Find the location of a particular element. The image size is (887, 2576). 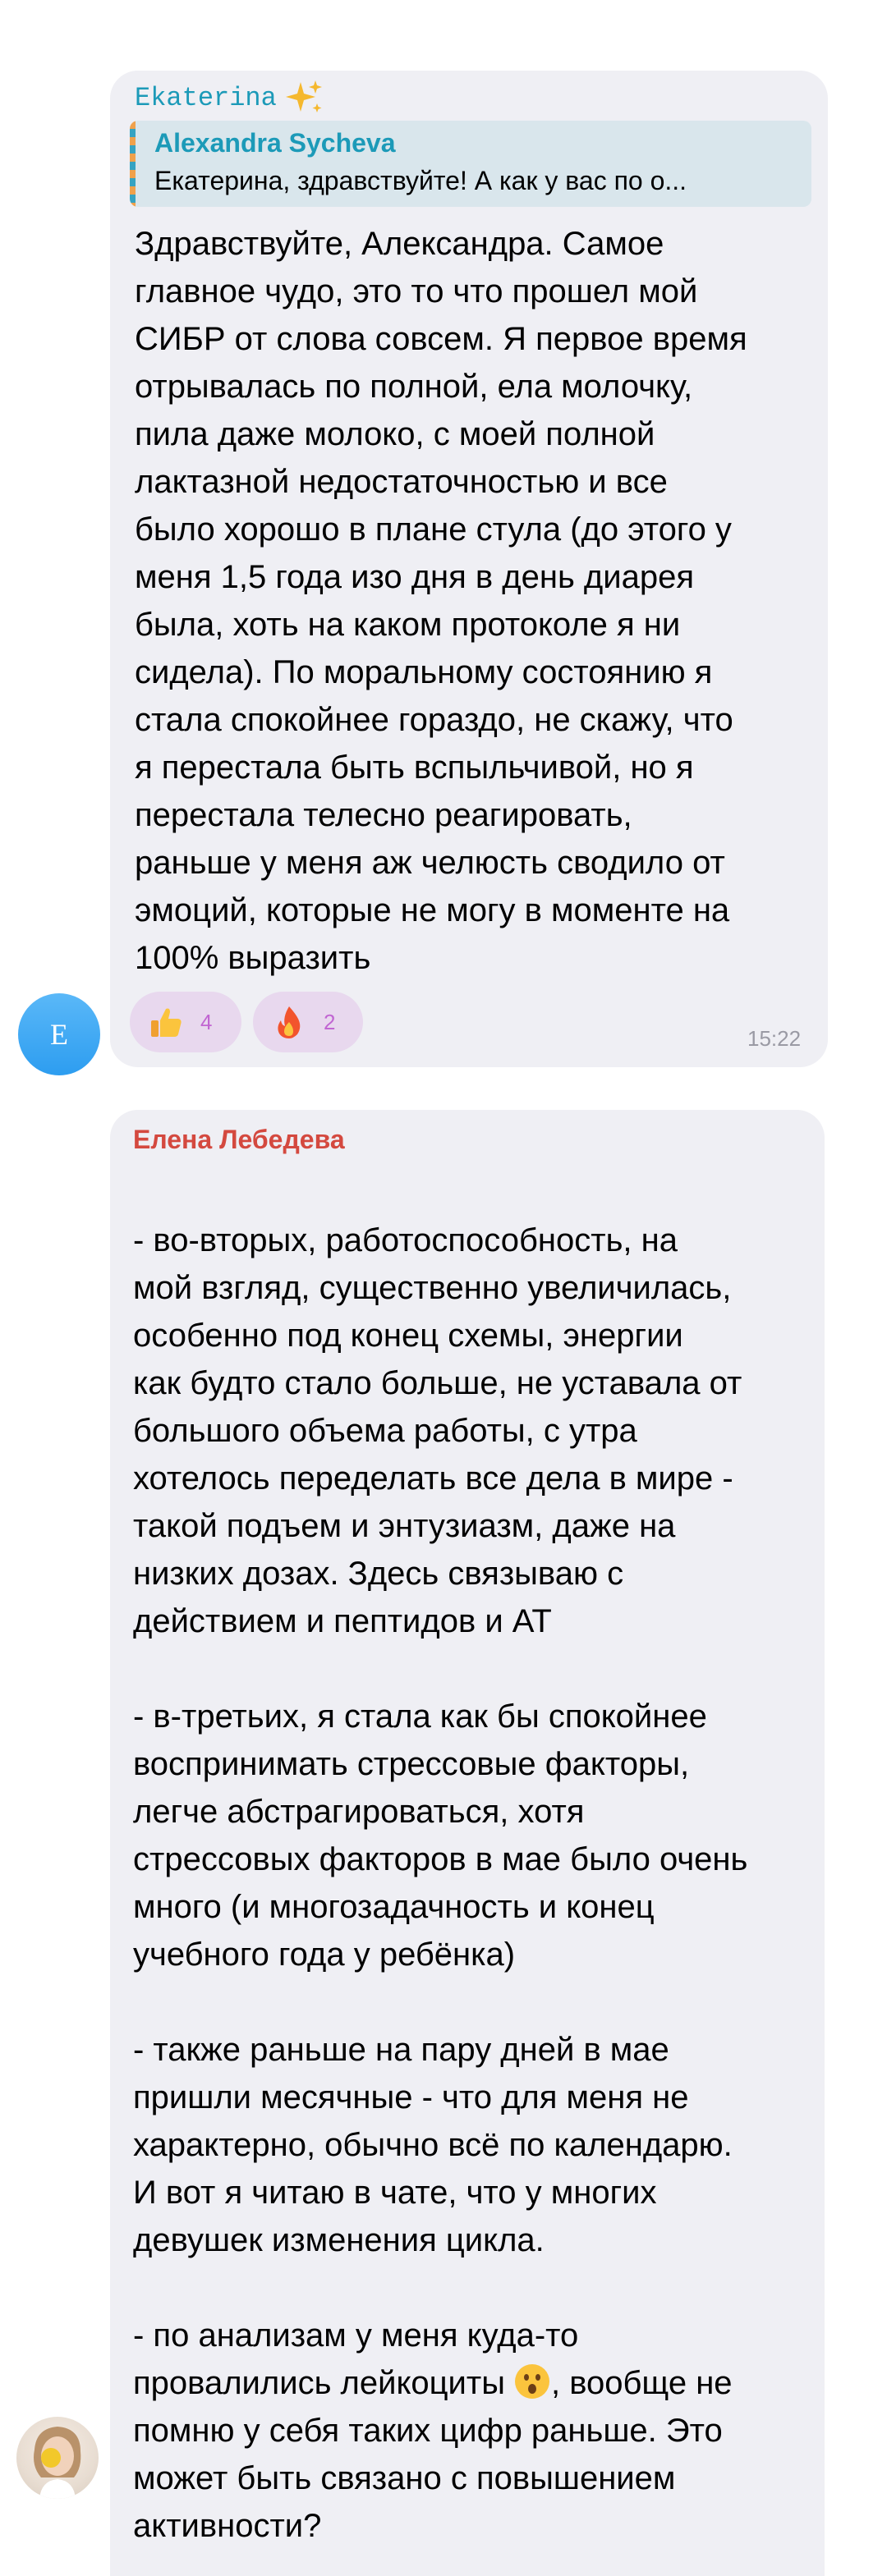

message-time: 15:22 is located at coordinates (775, 1039).